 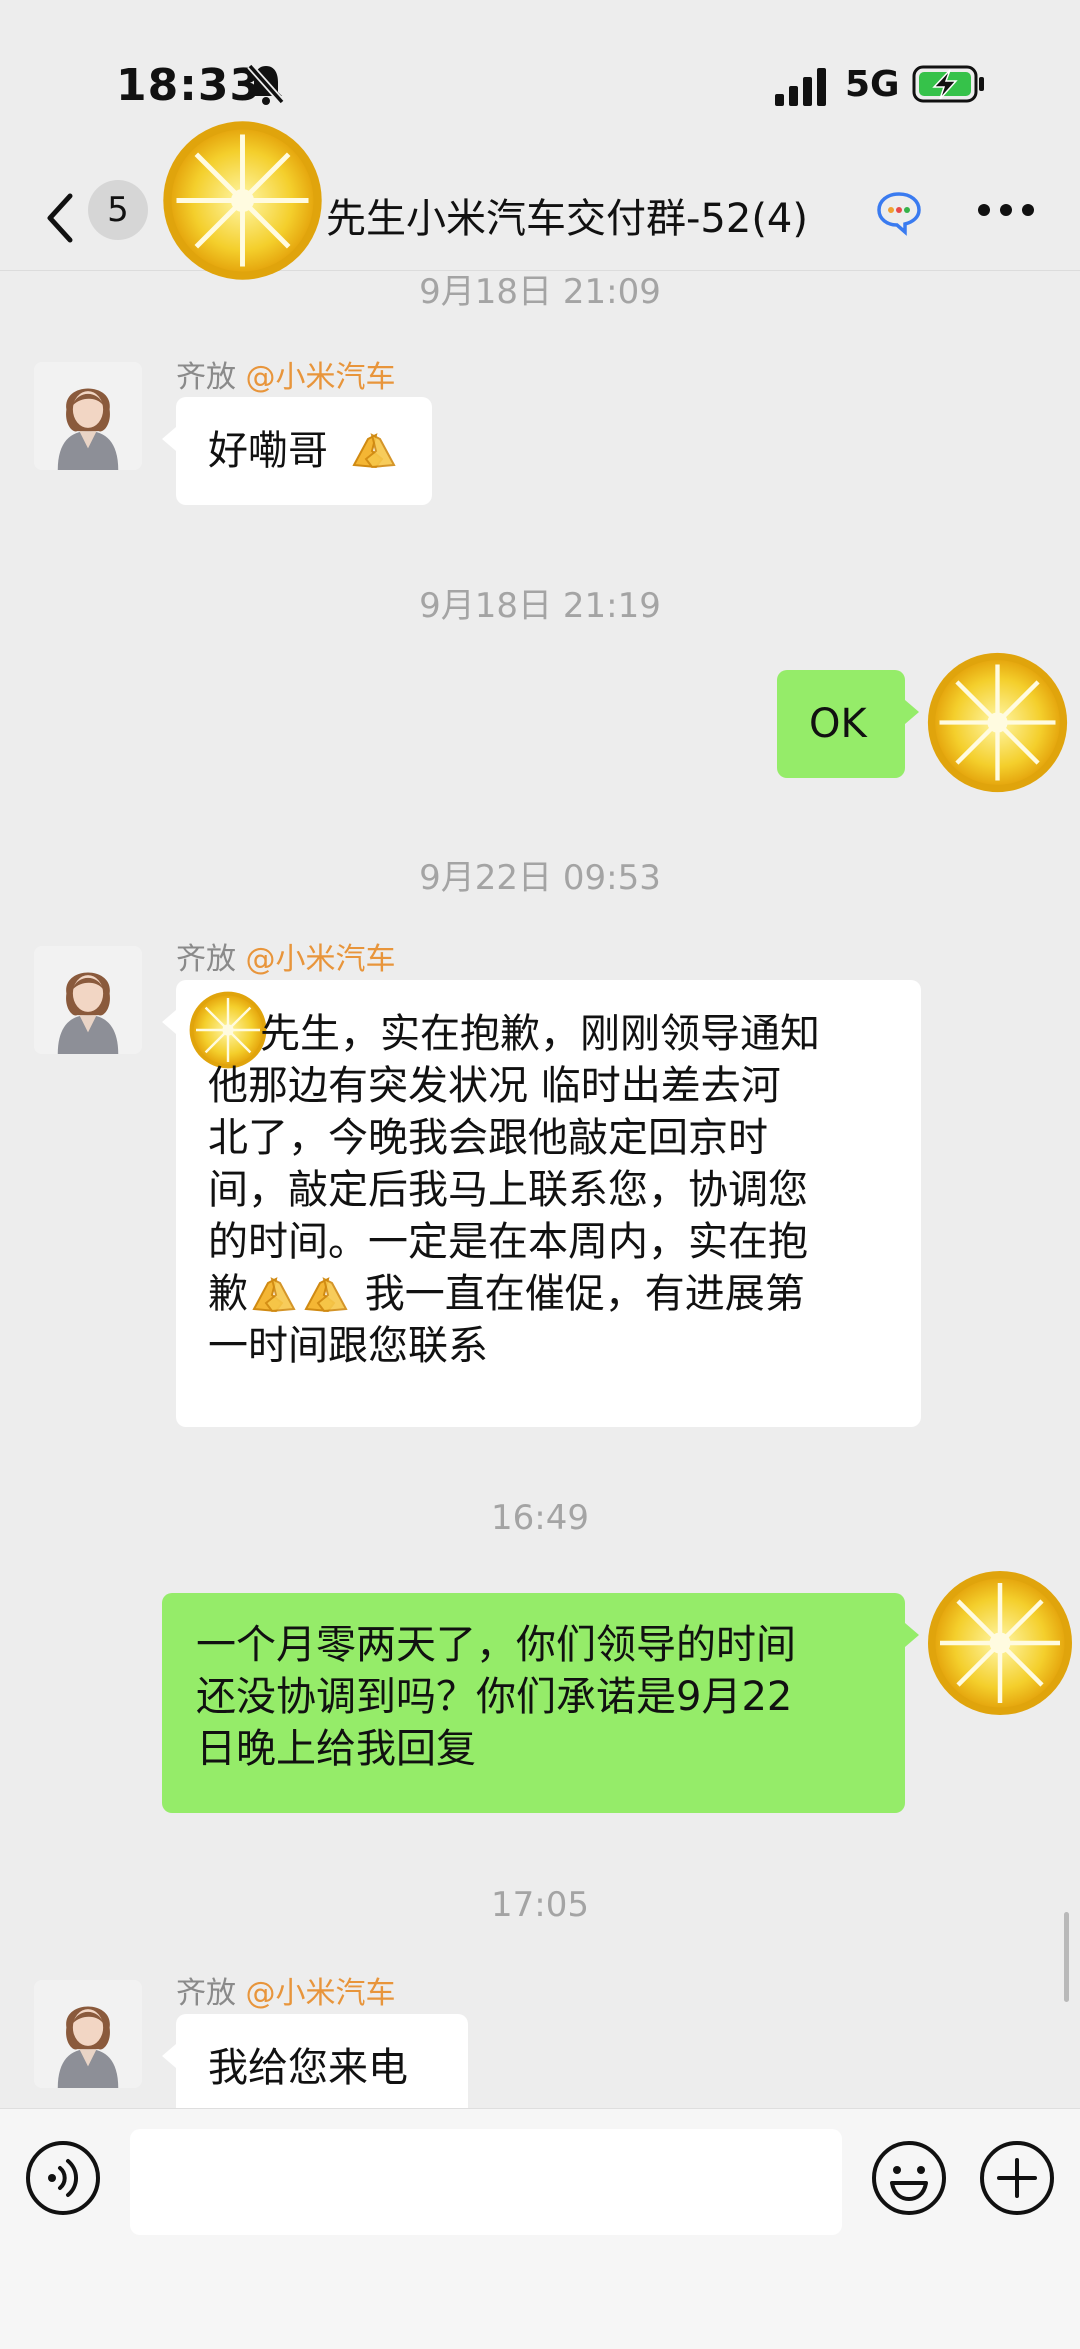 I want to click on voice-icon, so click(x=63, y=2178).